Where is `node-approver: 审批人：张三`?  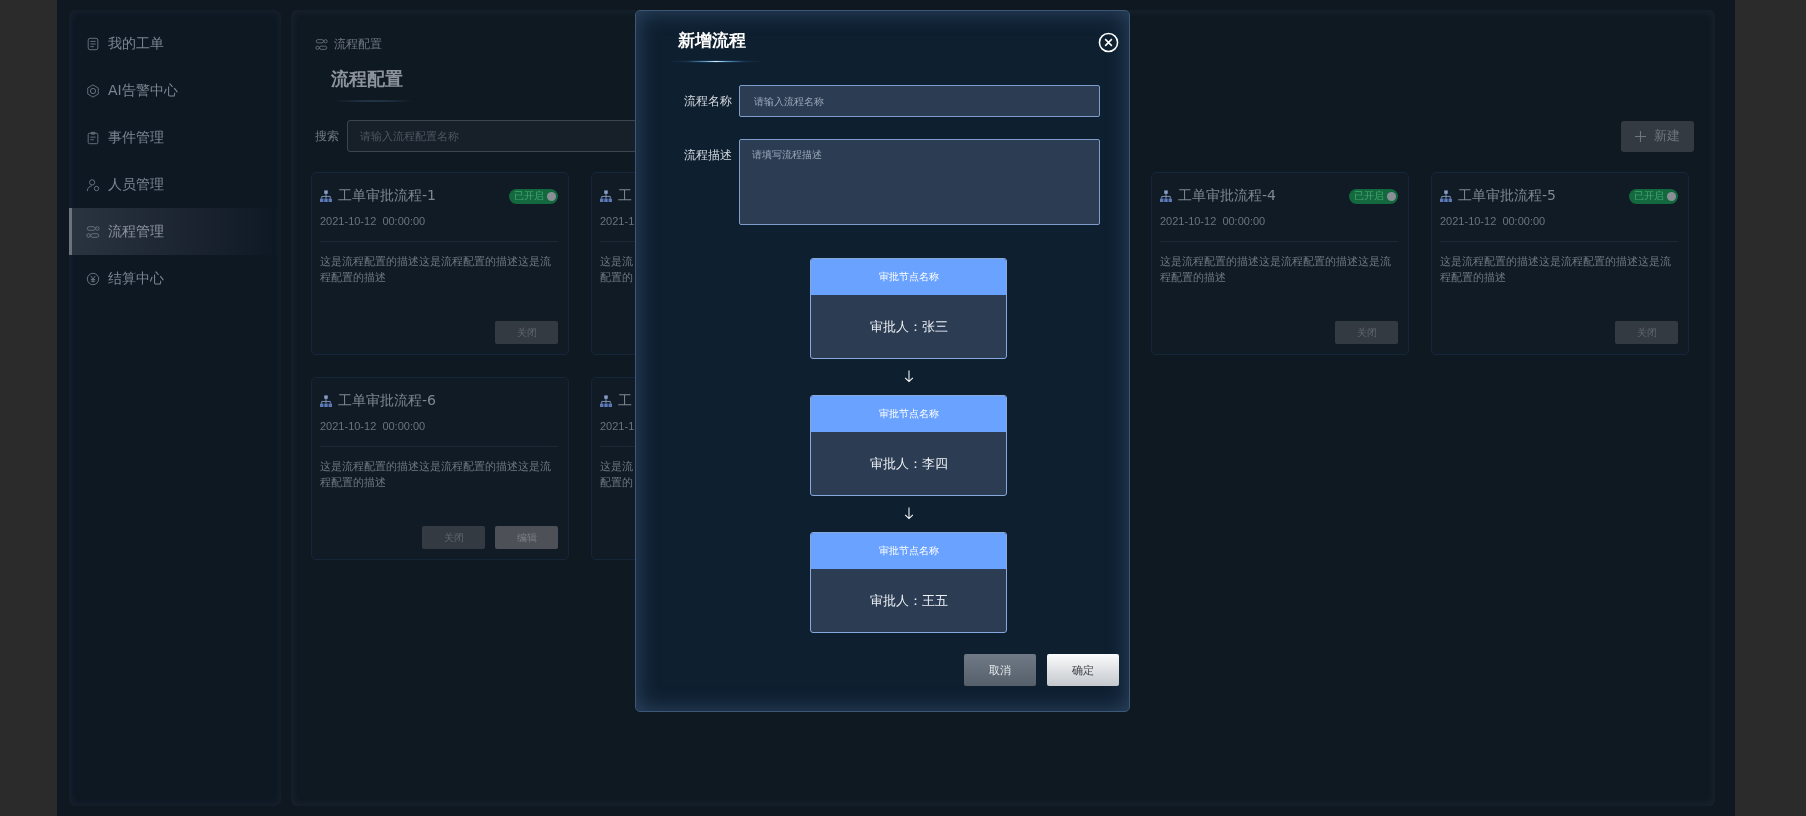
node-approver: 审批人：张三 is located at coordinates (908, 326).